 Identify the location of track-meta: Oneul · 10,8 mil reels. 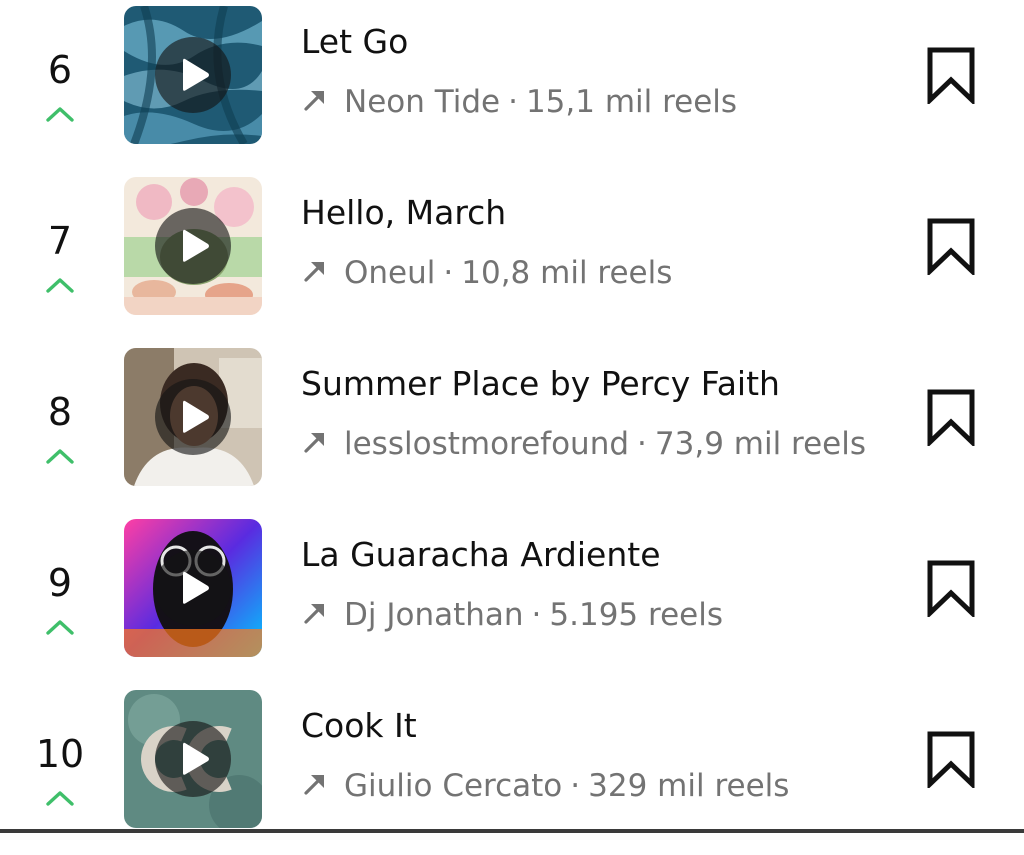
(486, 273).